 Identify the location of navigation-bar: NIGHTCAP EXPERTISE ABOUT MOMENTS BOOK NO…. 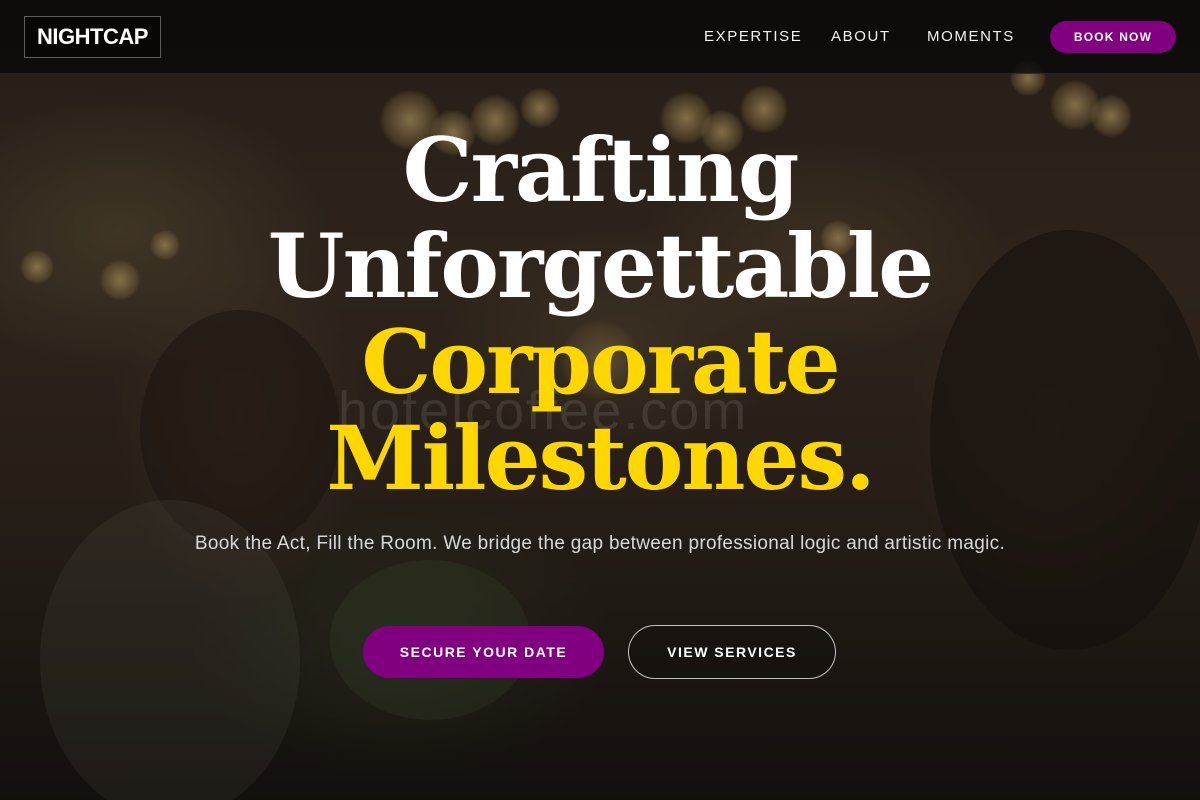
(600, 37).